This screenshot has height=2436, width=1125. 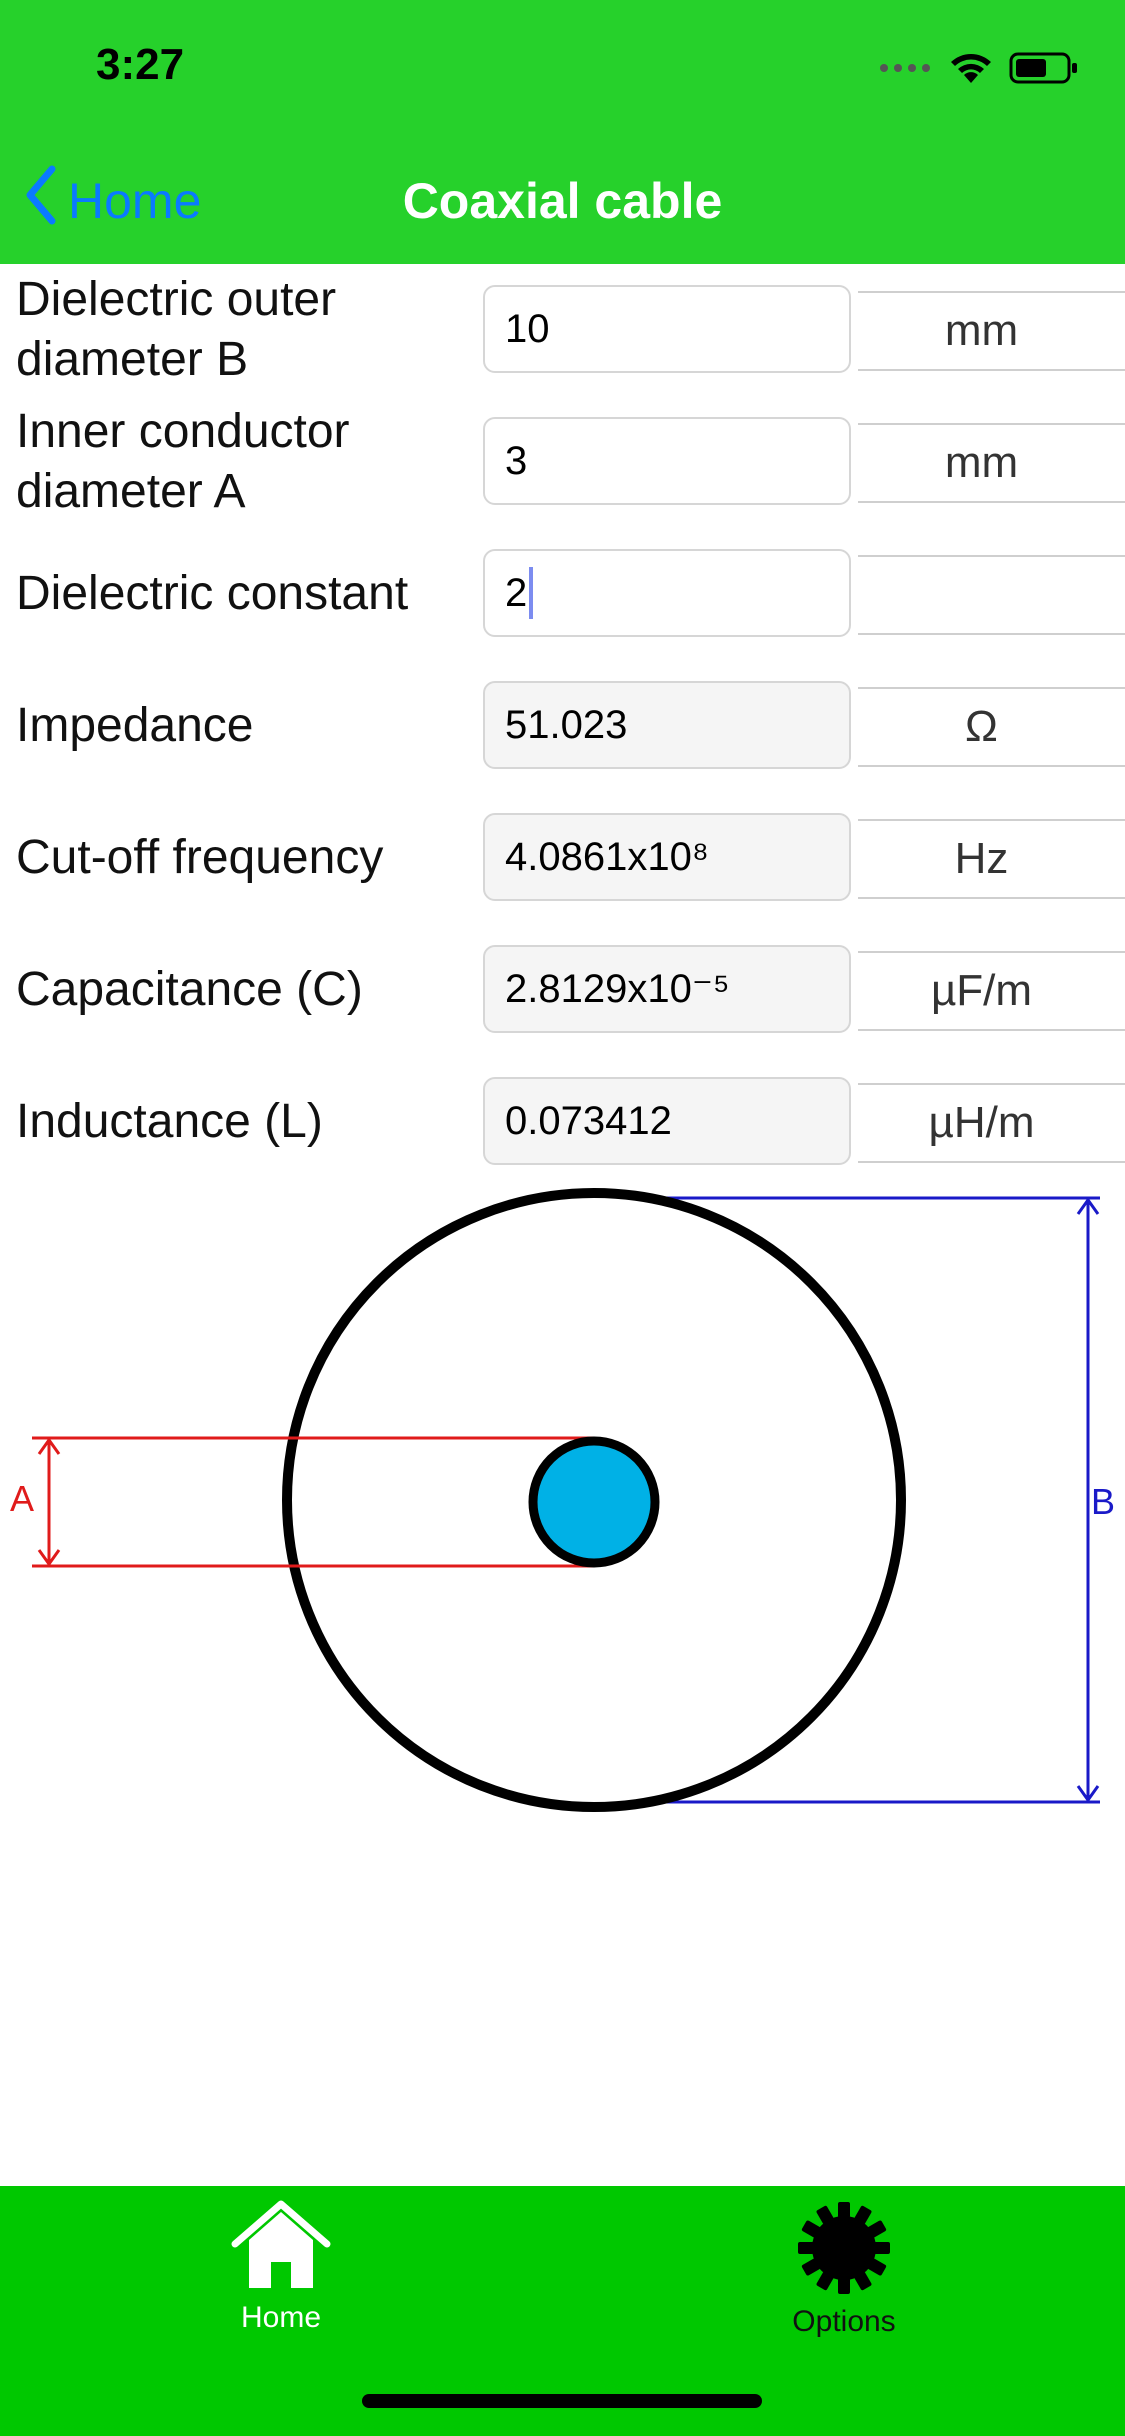 I want to click on inner-conductor-circle, so click(x=594, y=1502).